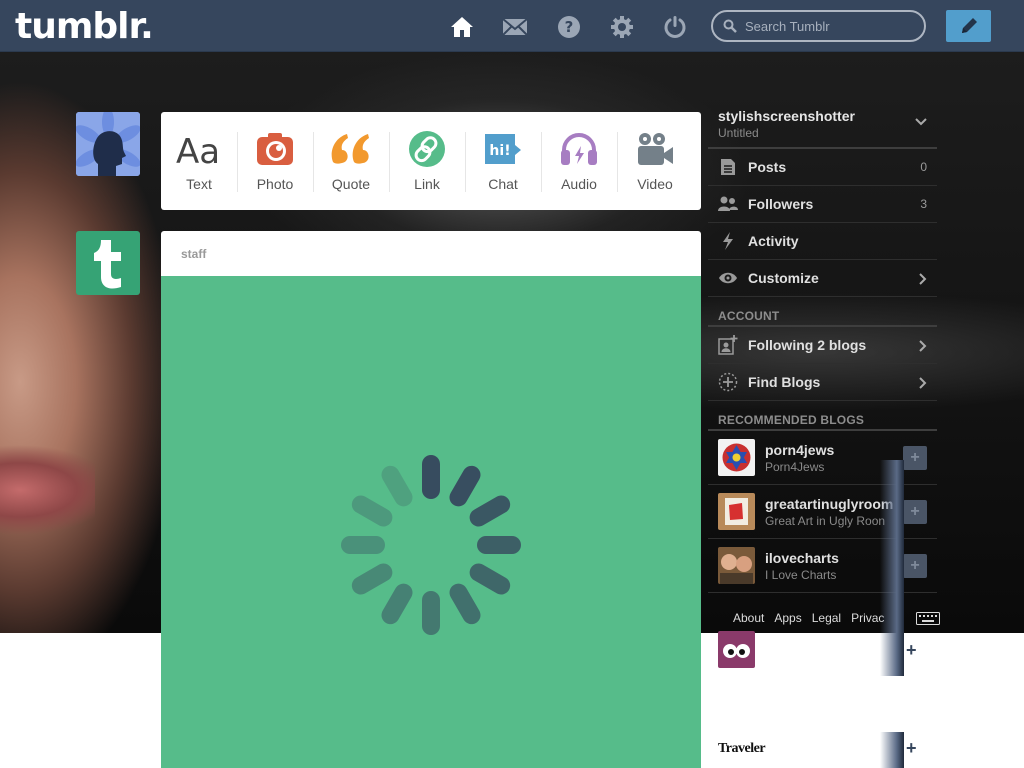 The height and width of the screenshot is (768, 1024). What do you see at coordinates (499, 151) in the screenshot?
I see `svg-text: hi!` at bounding box center [499, 151].